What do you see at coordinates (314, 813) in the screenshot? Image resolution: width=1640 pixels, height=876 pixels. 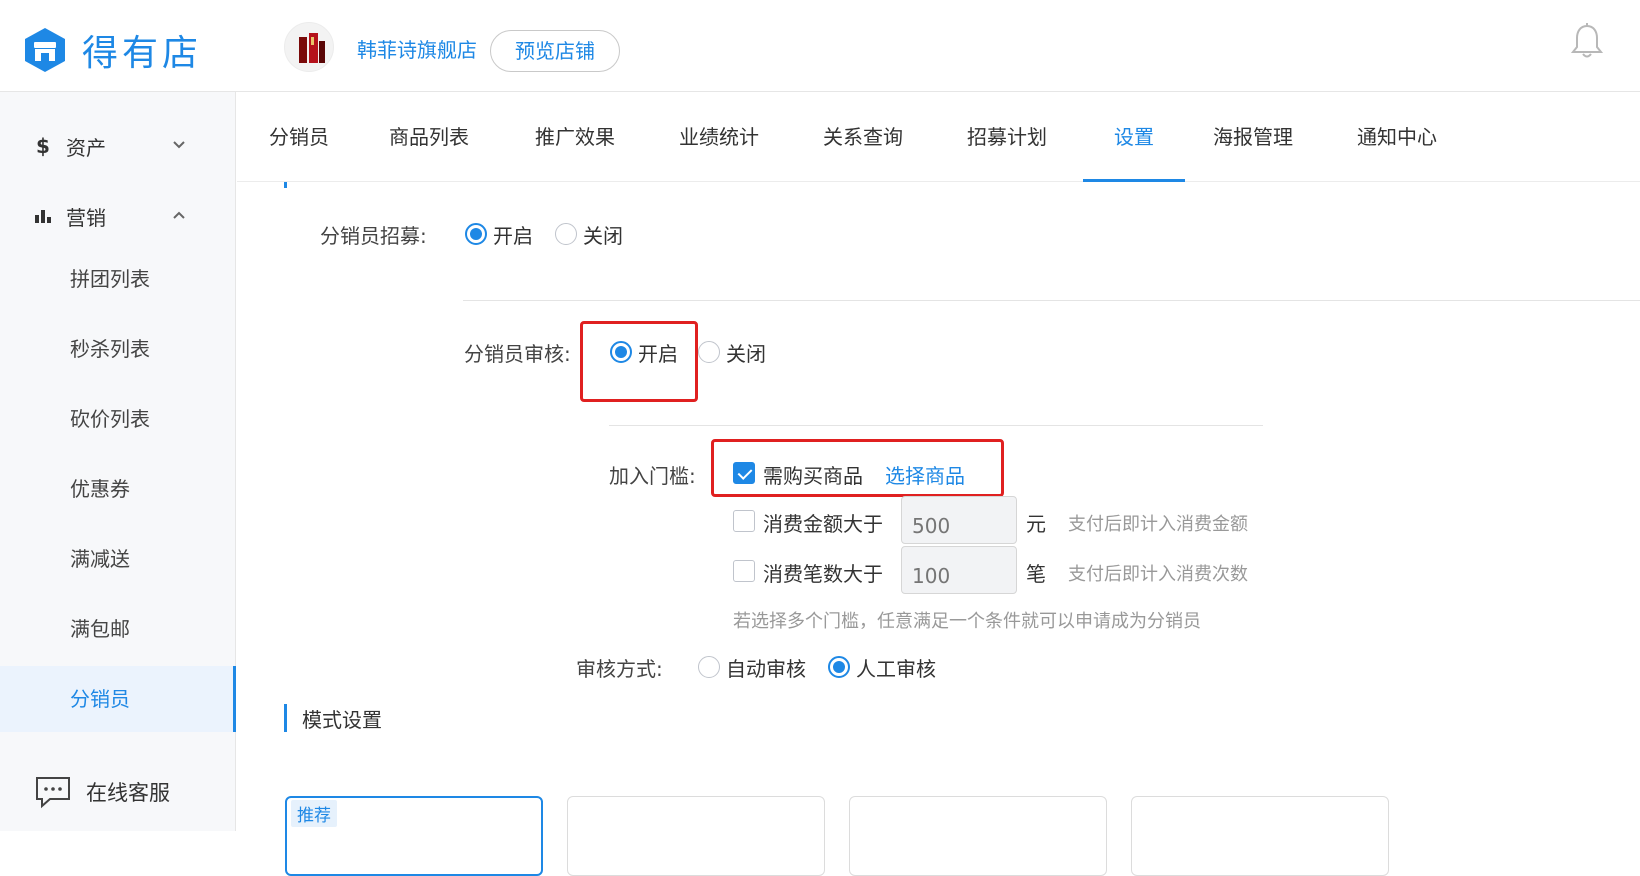 I see `recommended-badge: 推荐` at bounding box center [314, 813].